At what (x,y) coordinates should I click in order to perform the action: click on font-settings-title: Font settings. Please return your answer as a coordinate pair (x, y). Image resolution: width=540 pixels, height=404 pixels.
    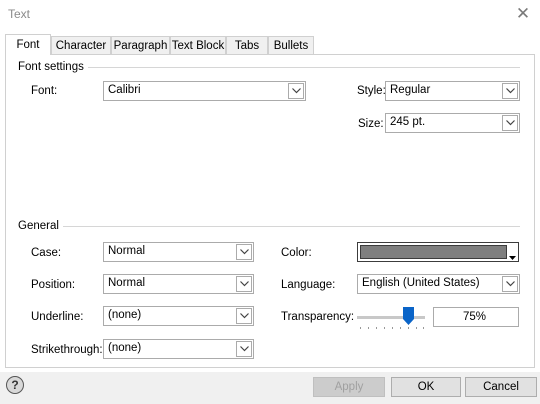
    Looking at the image, I should click on (53, 67).